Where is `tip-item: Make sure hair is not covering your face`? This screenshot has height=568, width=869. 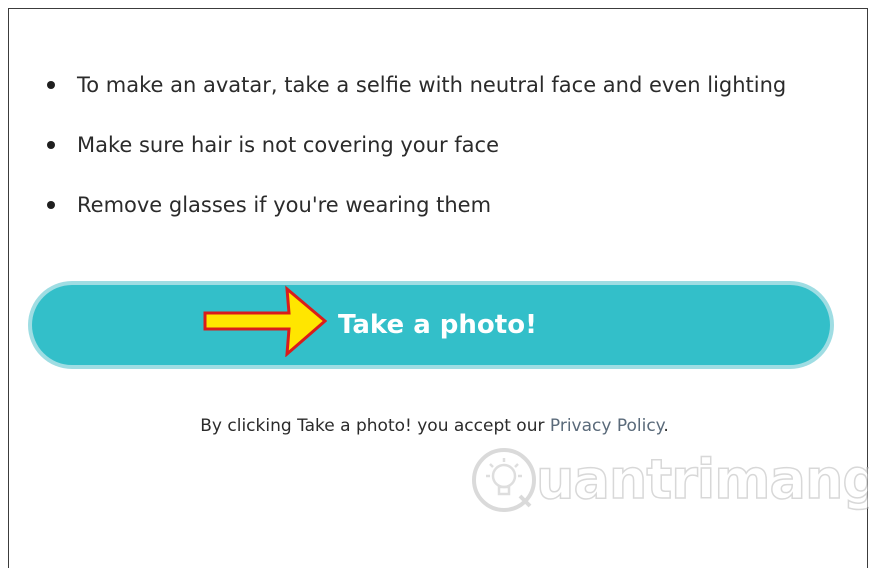
tip-item: Make sure hair is not covering your face is located at coordinates (413, 160).